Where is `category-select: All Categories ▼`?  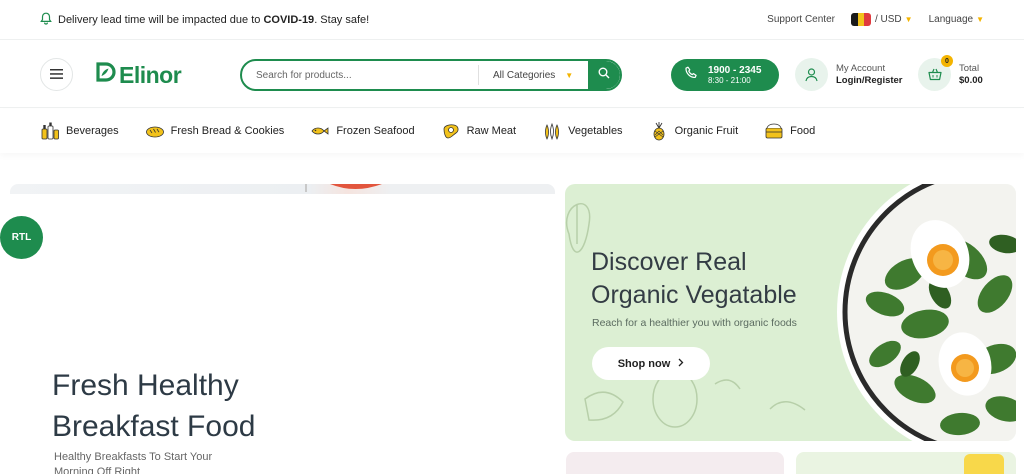 category-select: All Categories ▼ is located at coordinates (533, 75).